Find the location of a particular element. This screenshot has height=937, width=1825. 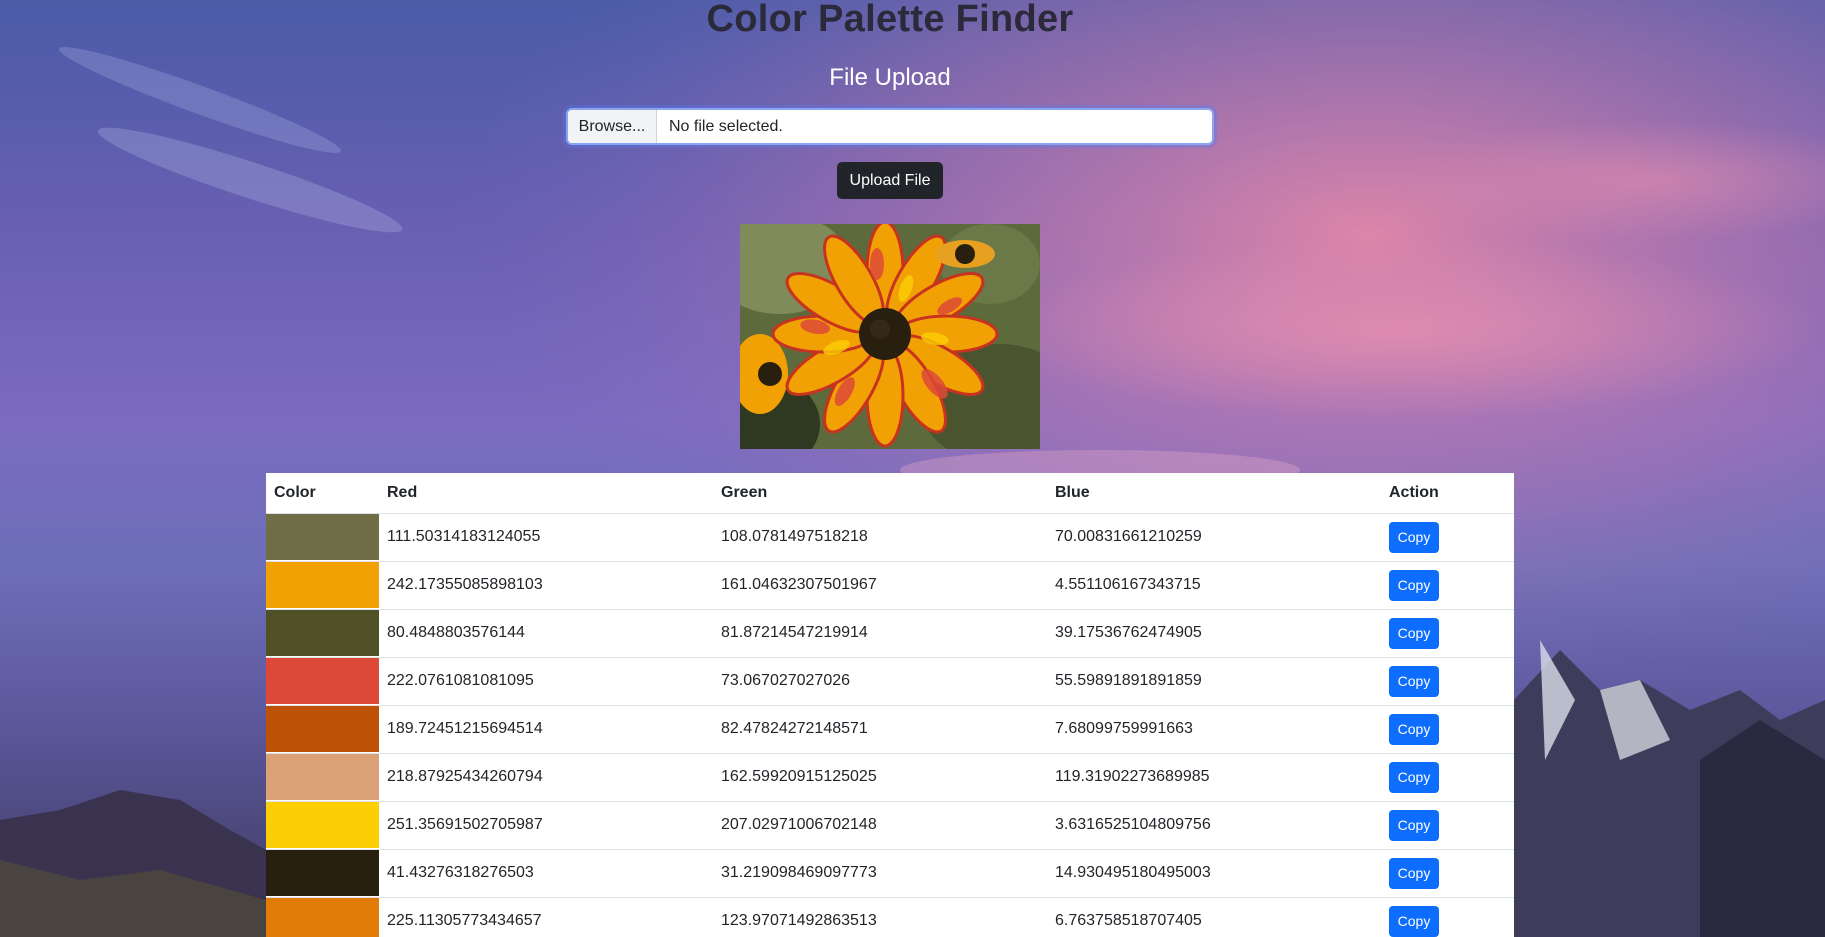

red-value: 242.17355085898103 is located at coordinates (546, 585).